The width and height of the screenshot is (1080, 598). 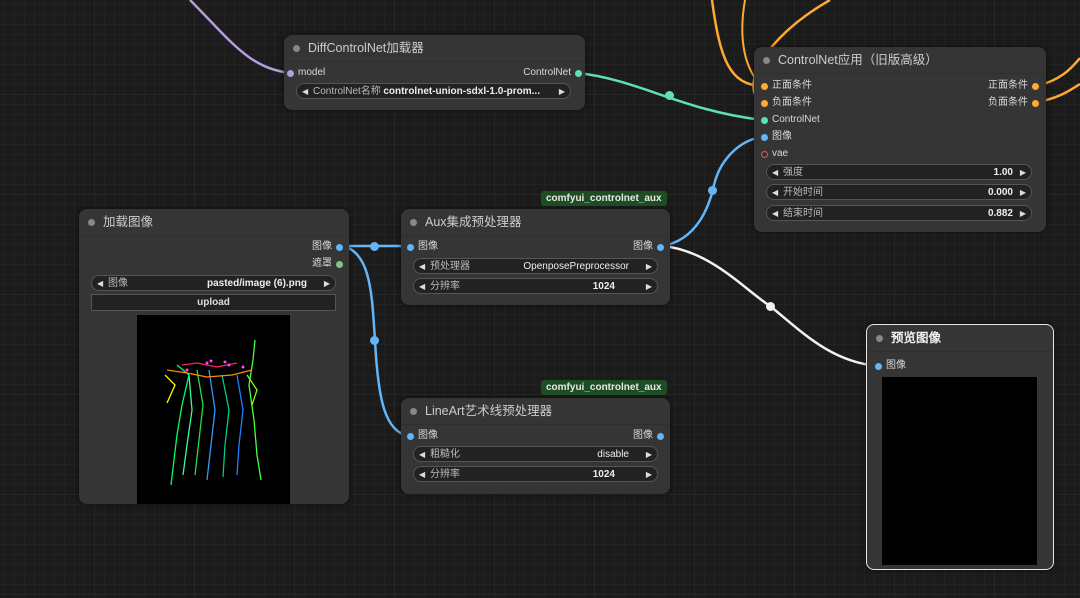 What do you see at coordinates (764, 154) in the screenshot?
I see `vae-slot-icon` at bounding box center [764, 154].